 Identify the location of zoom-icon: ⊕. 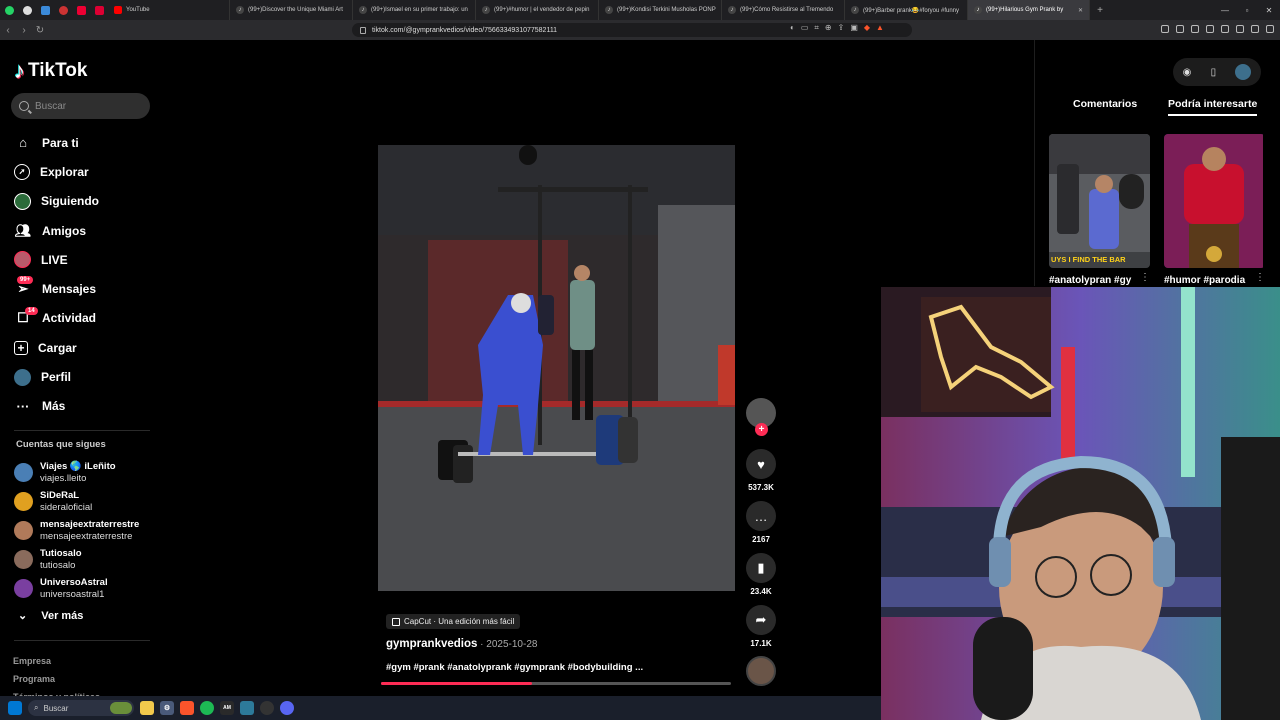
(828, 28).